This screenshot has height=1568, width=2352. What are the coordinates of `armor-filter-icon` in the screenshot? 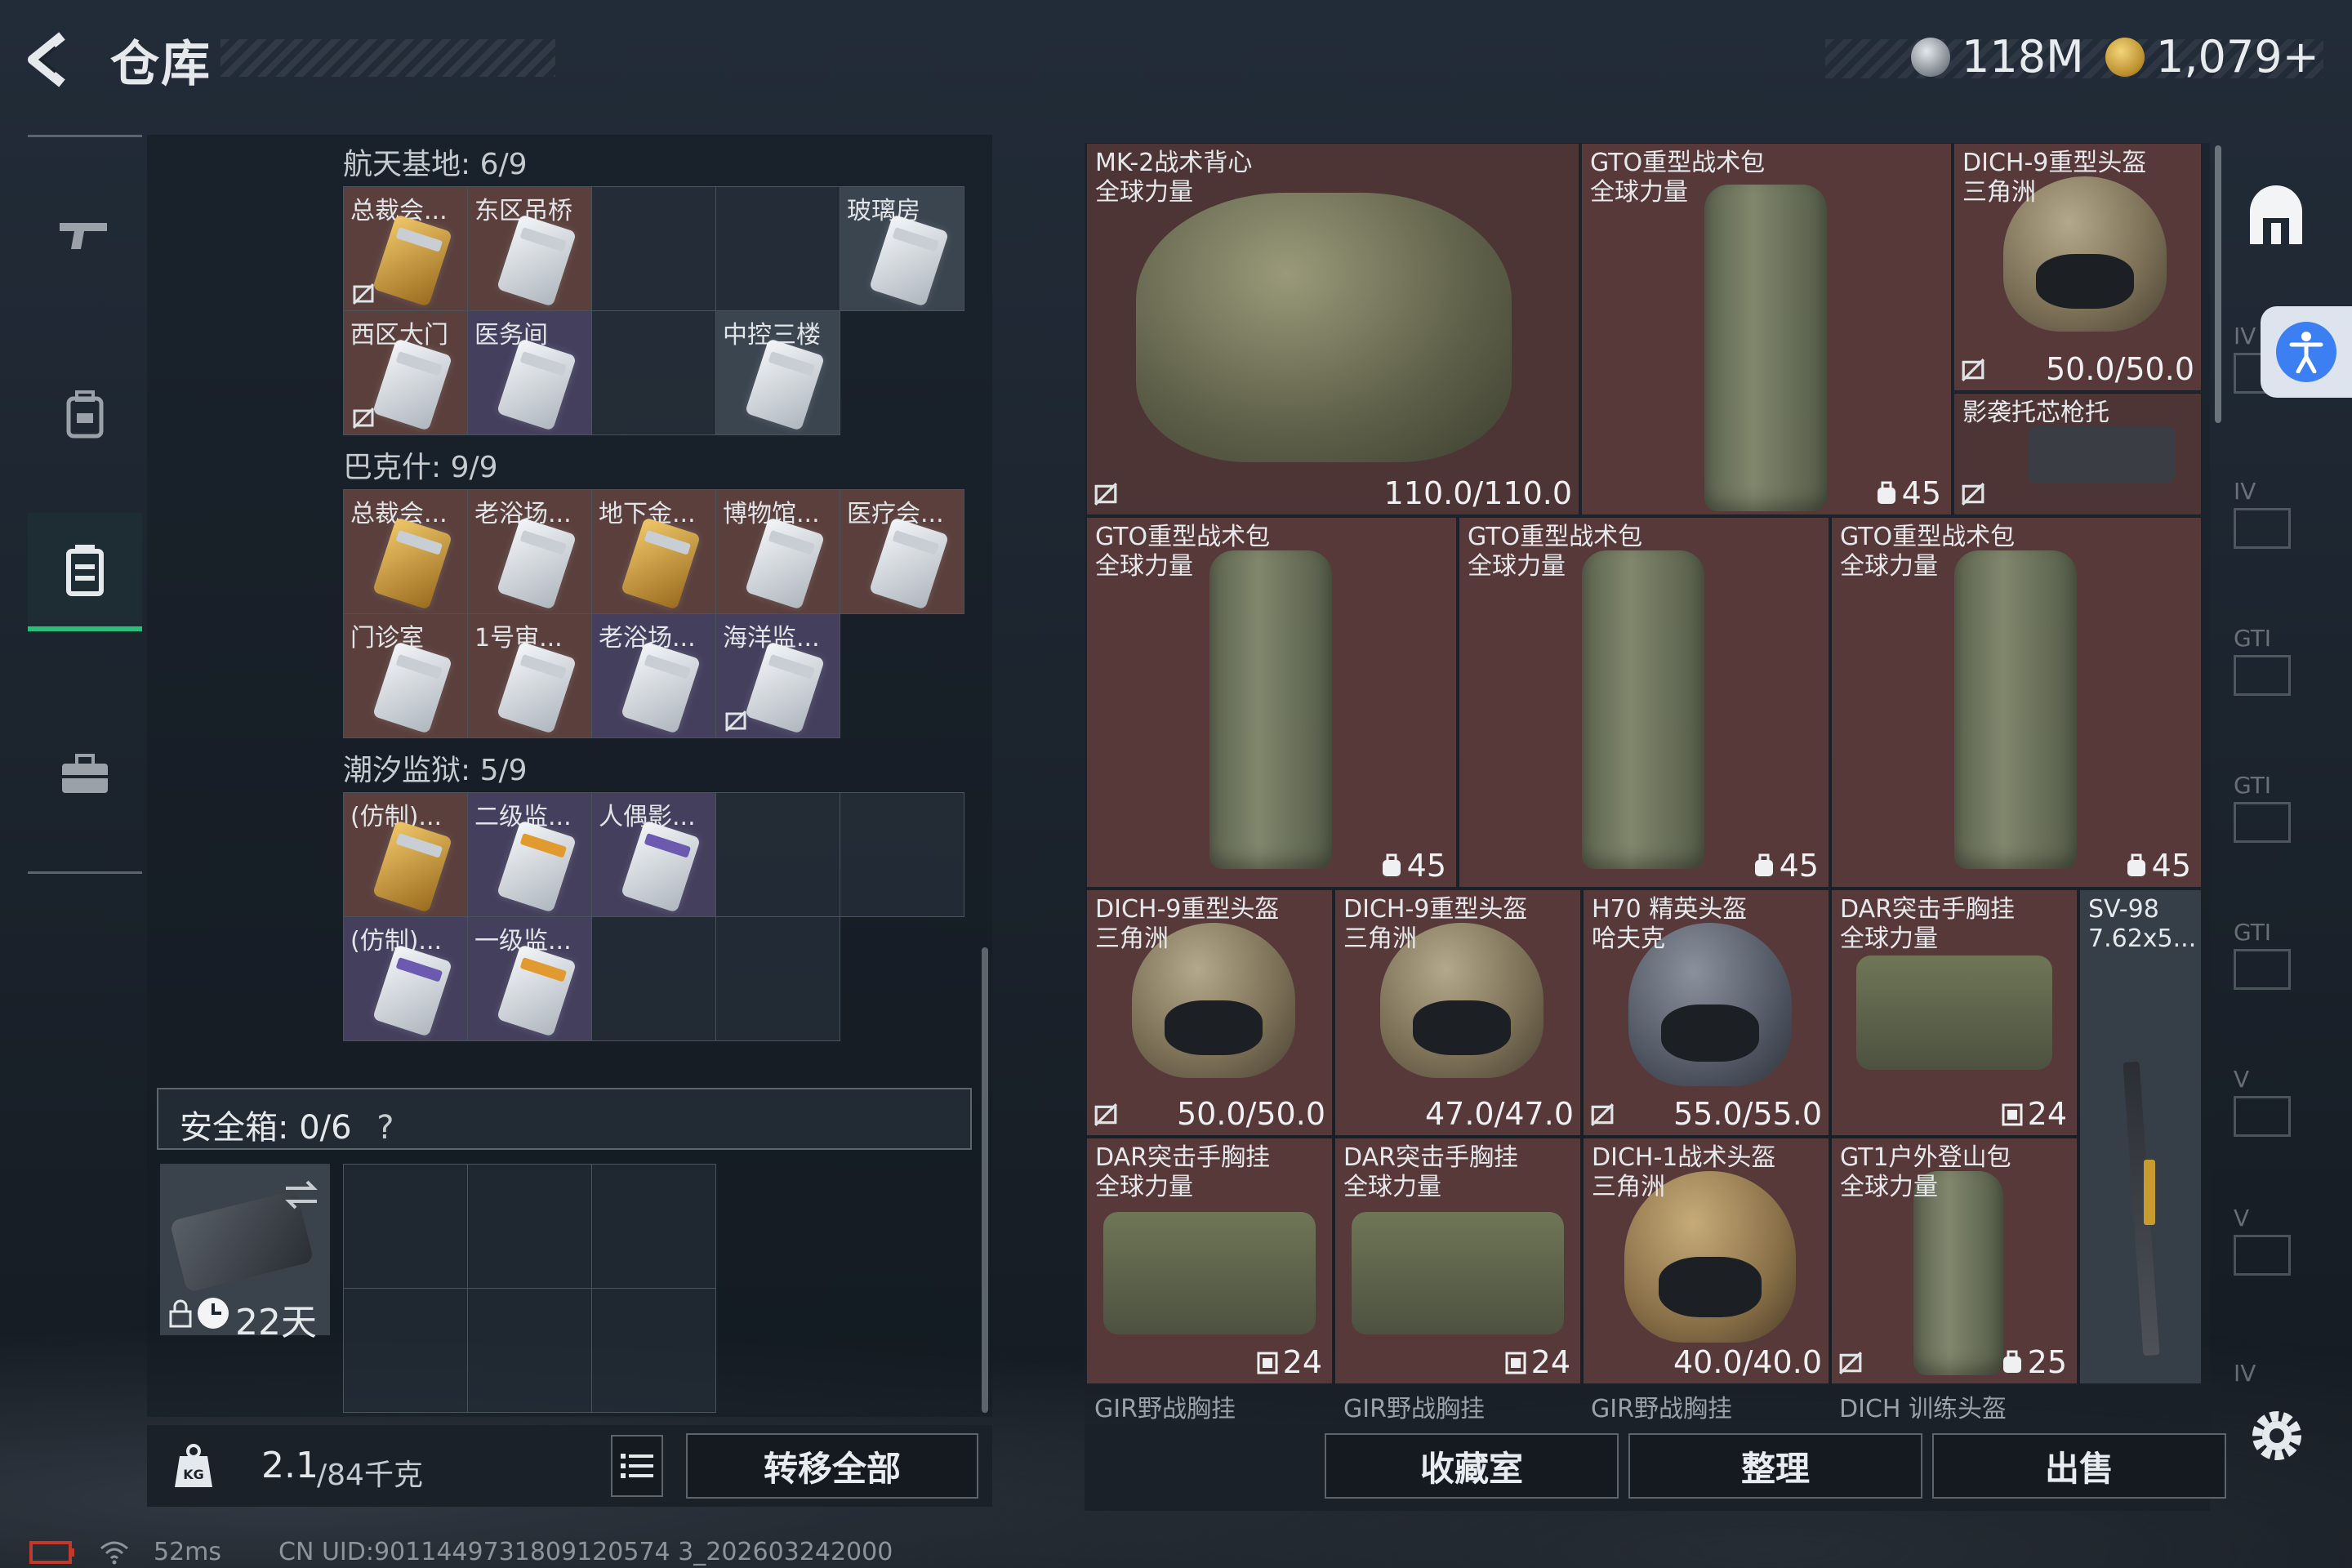 It's located at (2276, 218).